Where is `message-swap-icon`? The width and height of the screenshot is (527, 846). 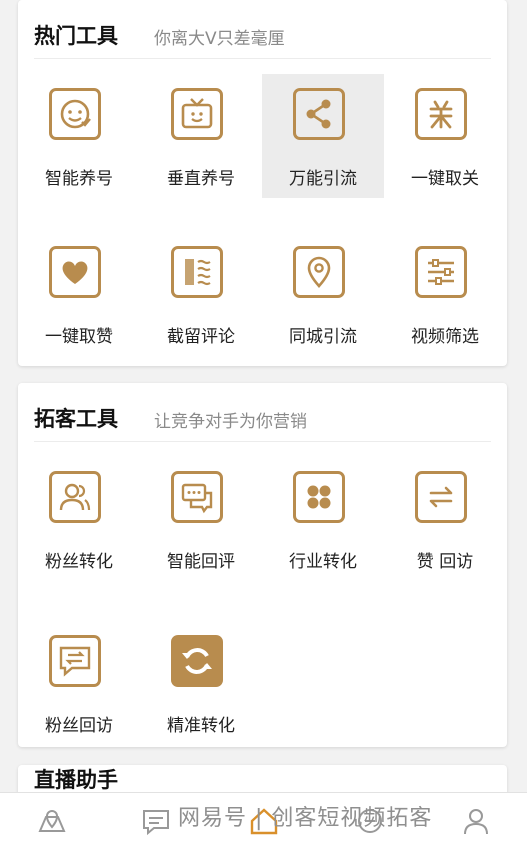
message-swap-icon is located at coordinates (75, 661).